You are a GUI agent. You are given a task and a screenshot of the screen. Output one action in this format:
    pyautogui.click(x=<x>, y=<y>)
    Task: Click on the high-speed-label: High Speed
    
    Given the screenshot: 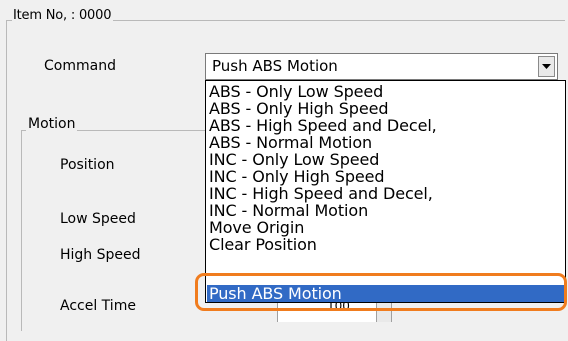 What is the action you would take?
    pyautogui.click(x=100, y=255)
    